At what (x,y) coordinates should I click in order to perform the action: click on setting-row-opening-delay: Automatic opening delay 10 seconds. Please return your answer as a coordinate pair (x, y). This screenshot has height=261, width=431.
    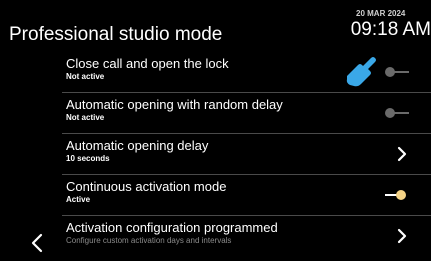
    Looking at the image, I should click on (246, 154).